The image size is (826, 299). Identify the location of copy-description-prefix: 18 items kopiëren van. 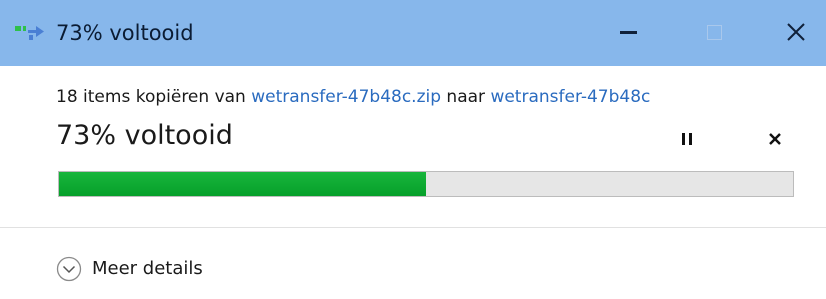
(154, 97).